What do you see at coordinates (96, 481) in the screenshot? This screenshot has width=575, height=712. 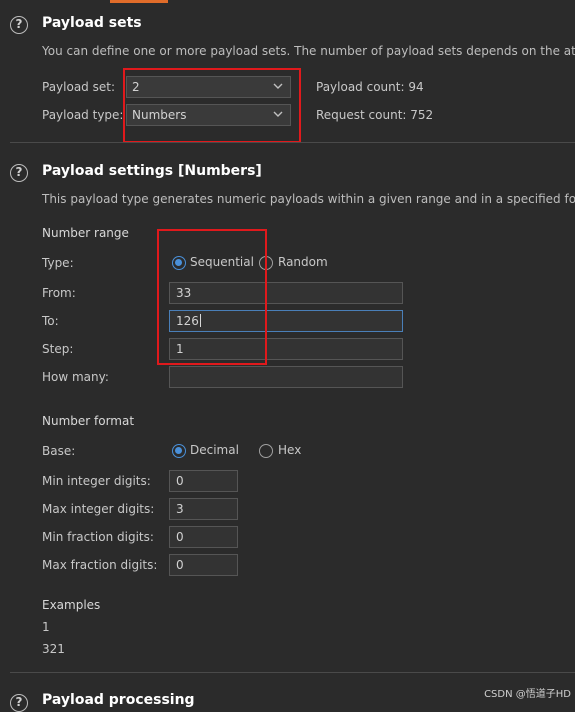 I see `min-integer-digits-label: Min integer digits:` at bounding box center [96, 481].